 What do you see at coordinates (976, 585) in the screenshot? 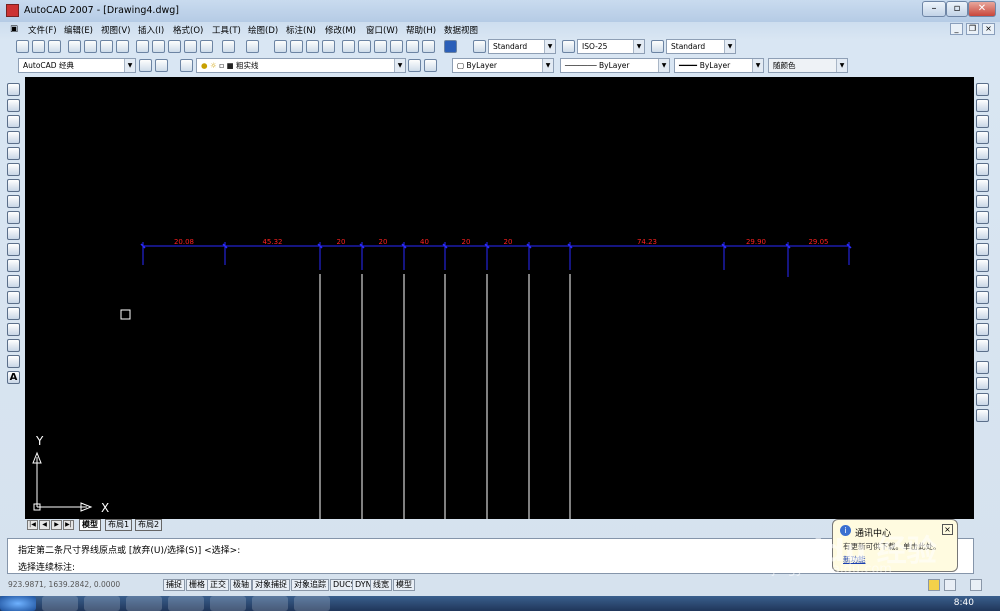
I see `clean-screen-icon` at bounding box center [976, 585].